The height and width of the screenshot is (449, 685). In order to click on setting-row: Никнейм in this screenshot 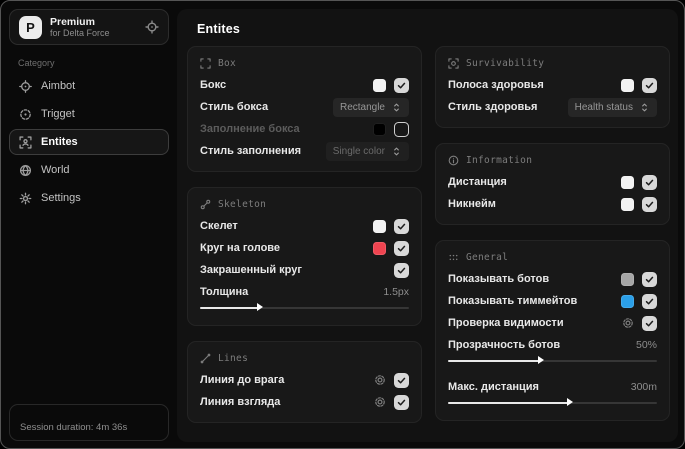, I will do `click(552, 204)`.